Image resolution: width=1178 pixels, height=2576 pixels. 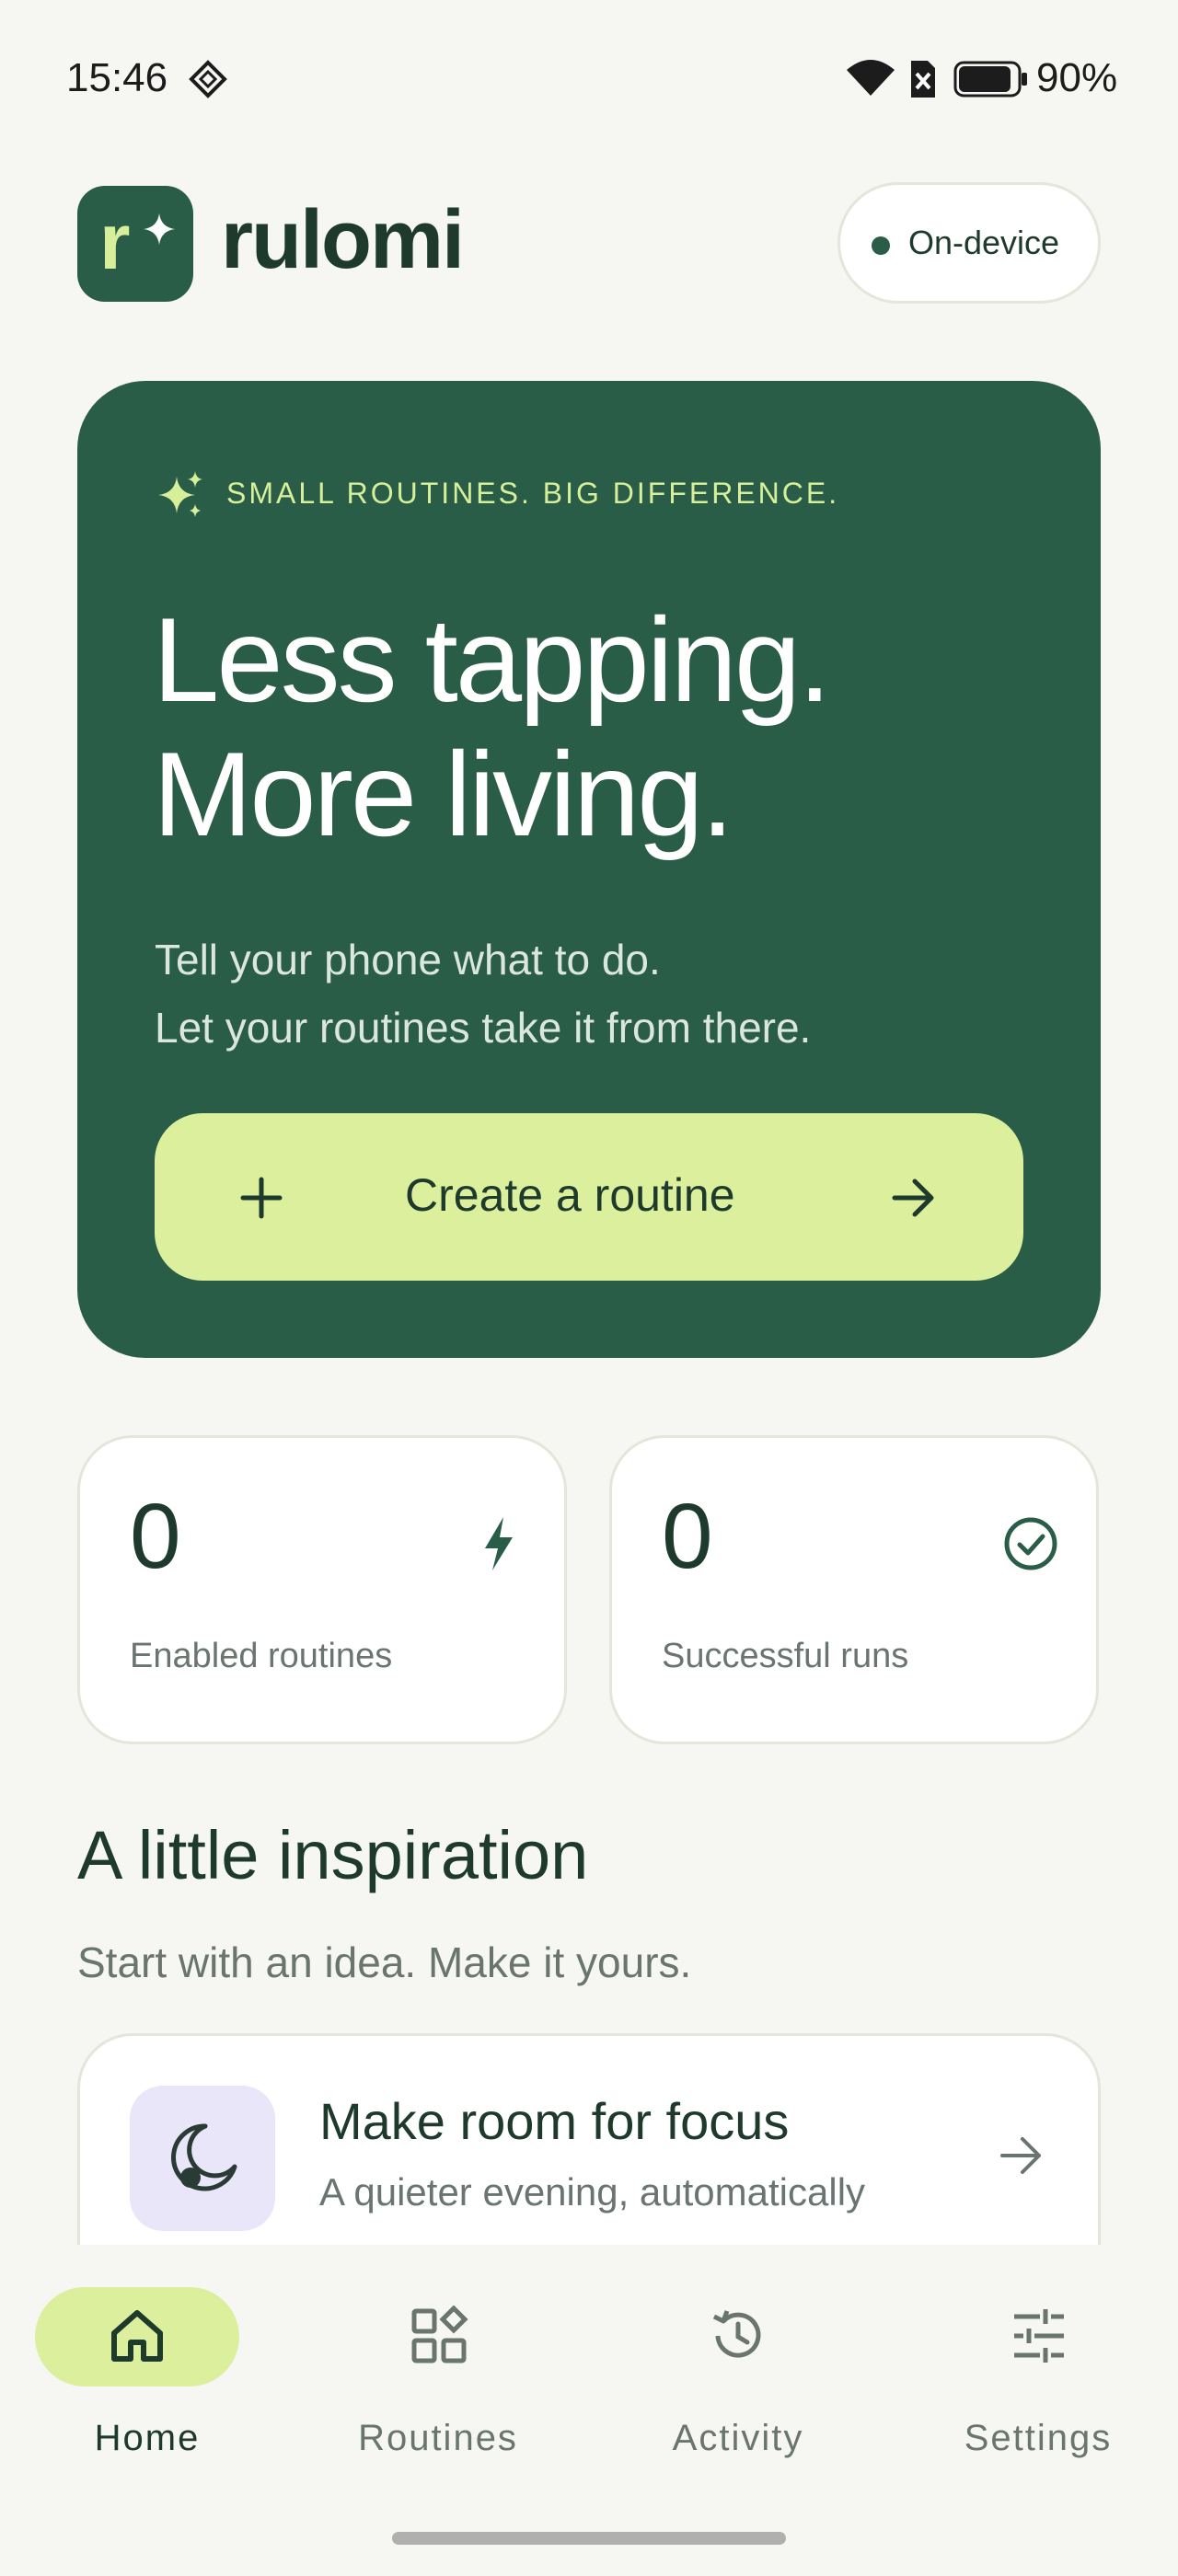 I want to click on nav-routines: Routines, so click(x=438, y=2379).